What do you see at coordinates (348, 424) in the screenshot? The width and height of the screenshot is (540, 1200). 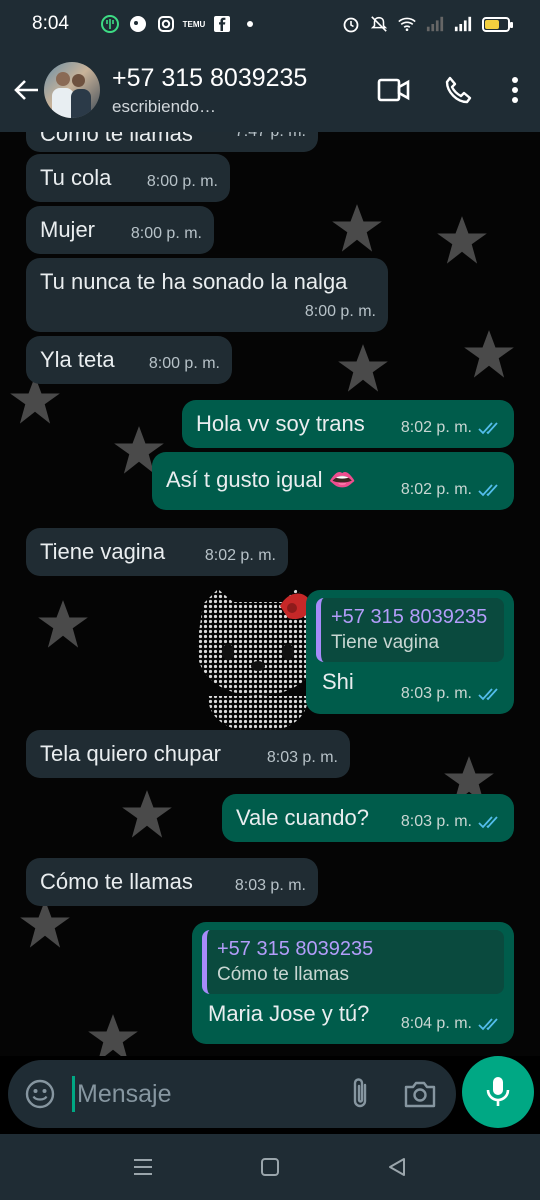 I see `message-bubble: Hola vv soy trans 8:02 p. m.` at bounding box center [348, 424].